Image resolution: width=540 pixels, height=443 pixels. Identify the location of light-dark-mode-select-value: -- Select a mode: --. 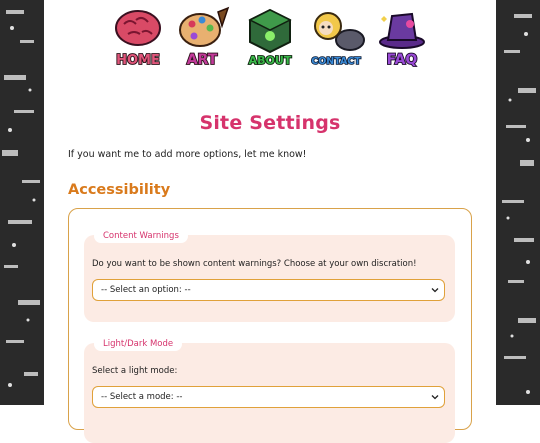
(142, 397).